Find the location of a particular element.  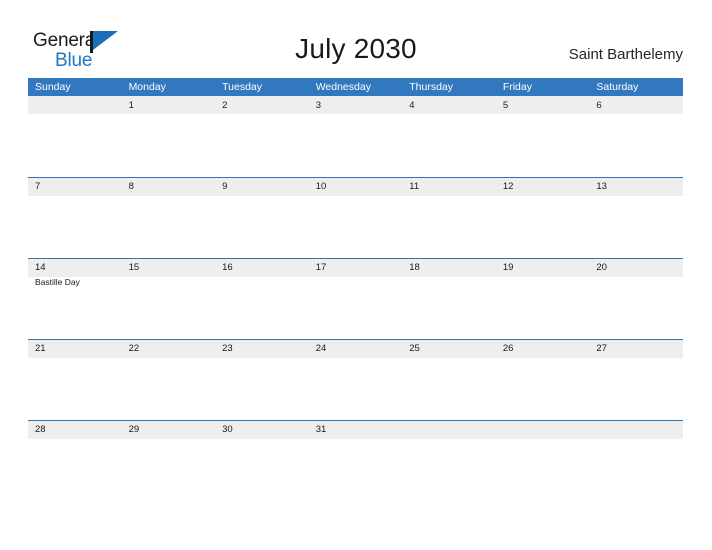

day-number: 1 is located at coordinates (131, 105).